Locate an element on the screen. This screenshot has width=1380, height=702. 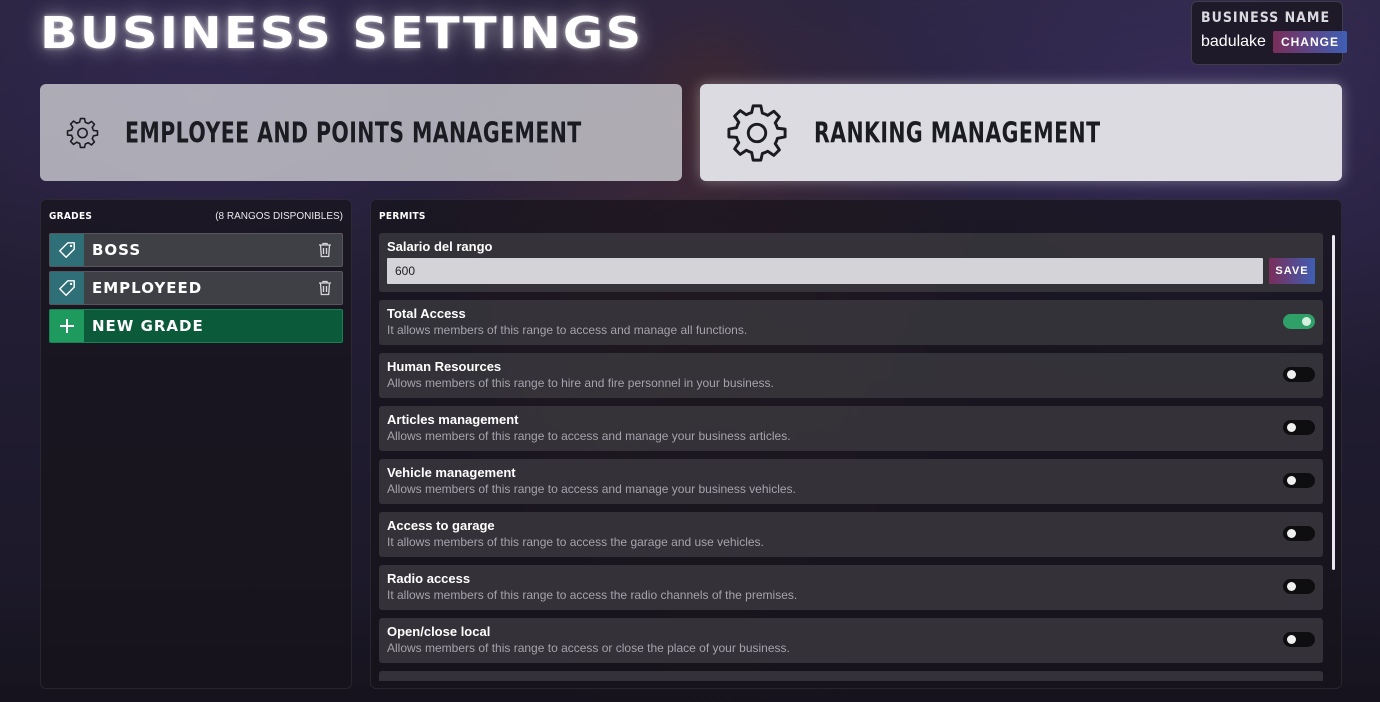
page-title: Business settings is located at coordinates (342, 33).